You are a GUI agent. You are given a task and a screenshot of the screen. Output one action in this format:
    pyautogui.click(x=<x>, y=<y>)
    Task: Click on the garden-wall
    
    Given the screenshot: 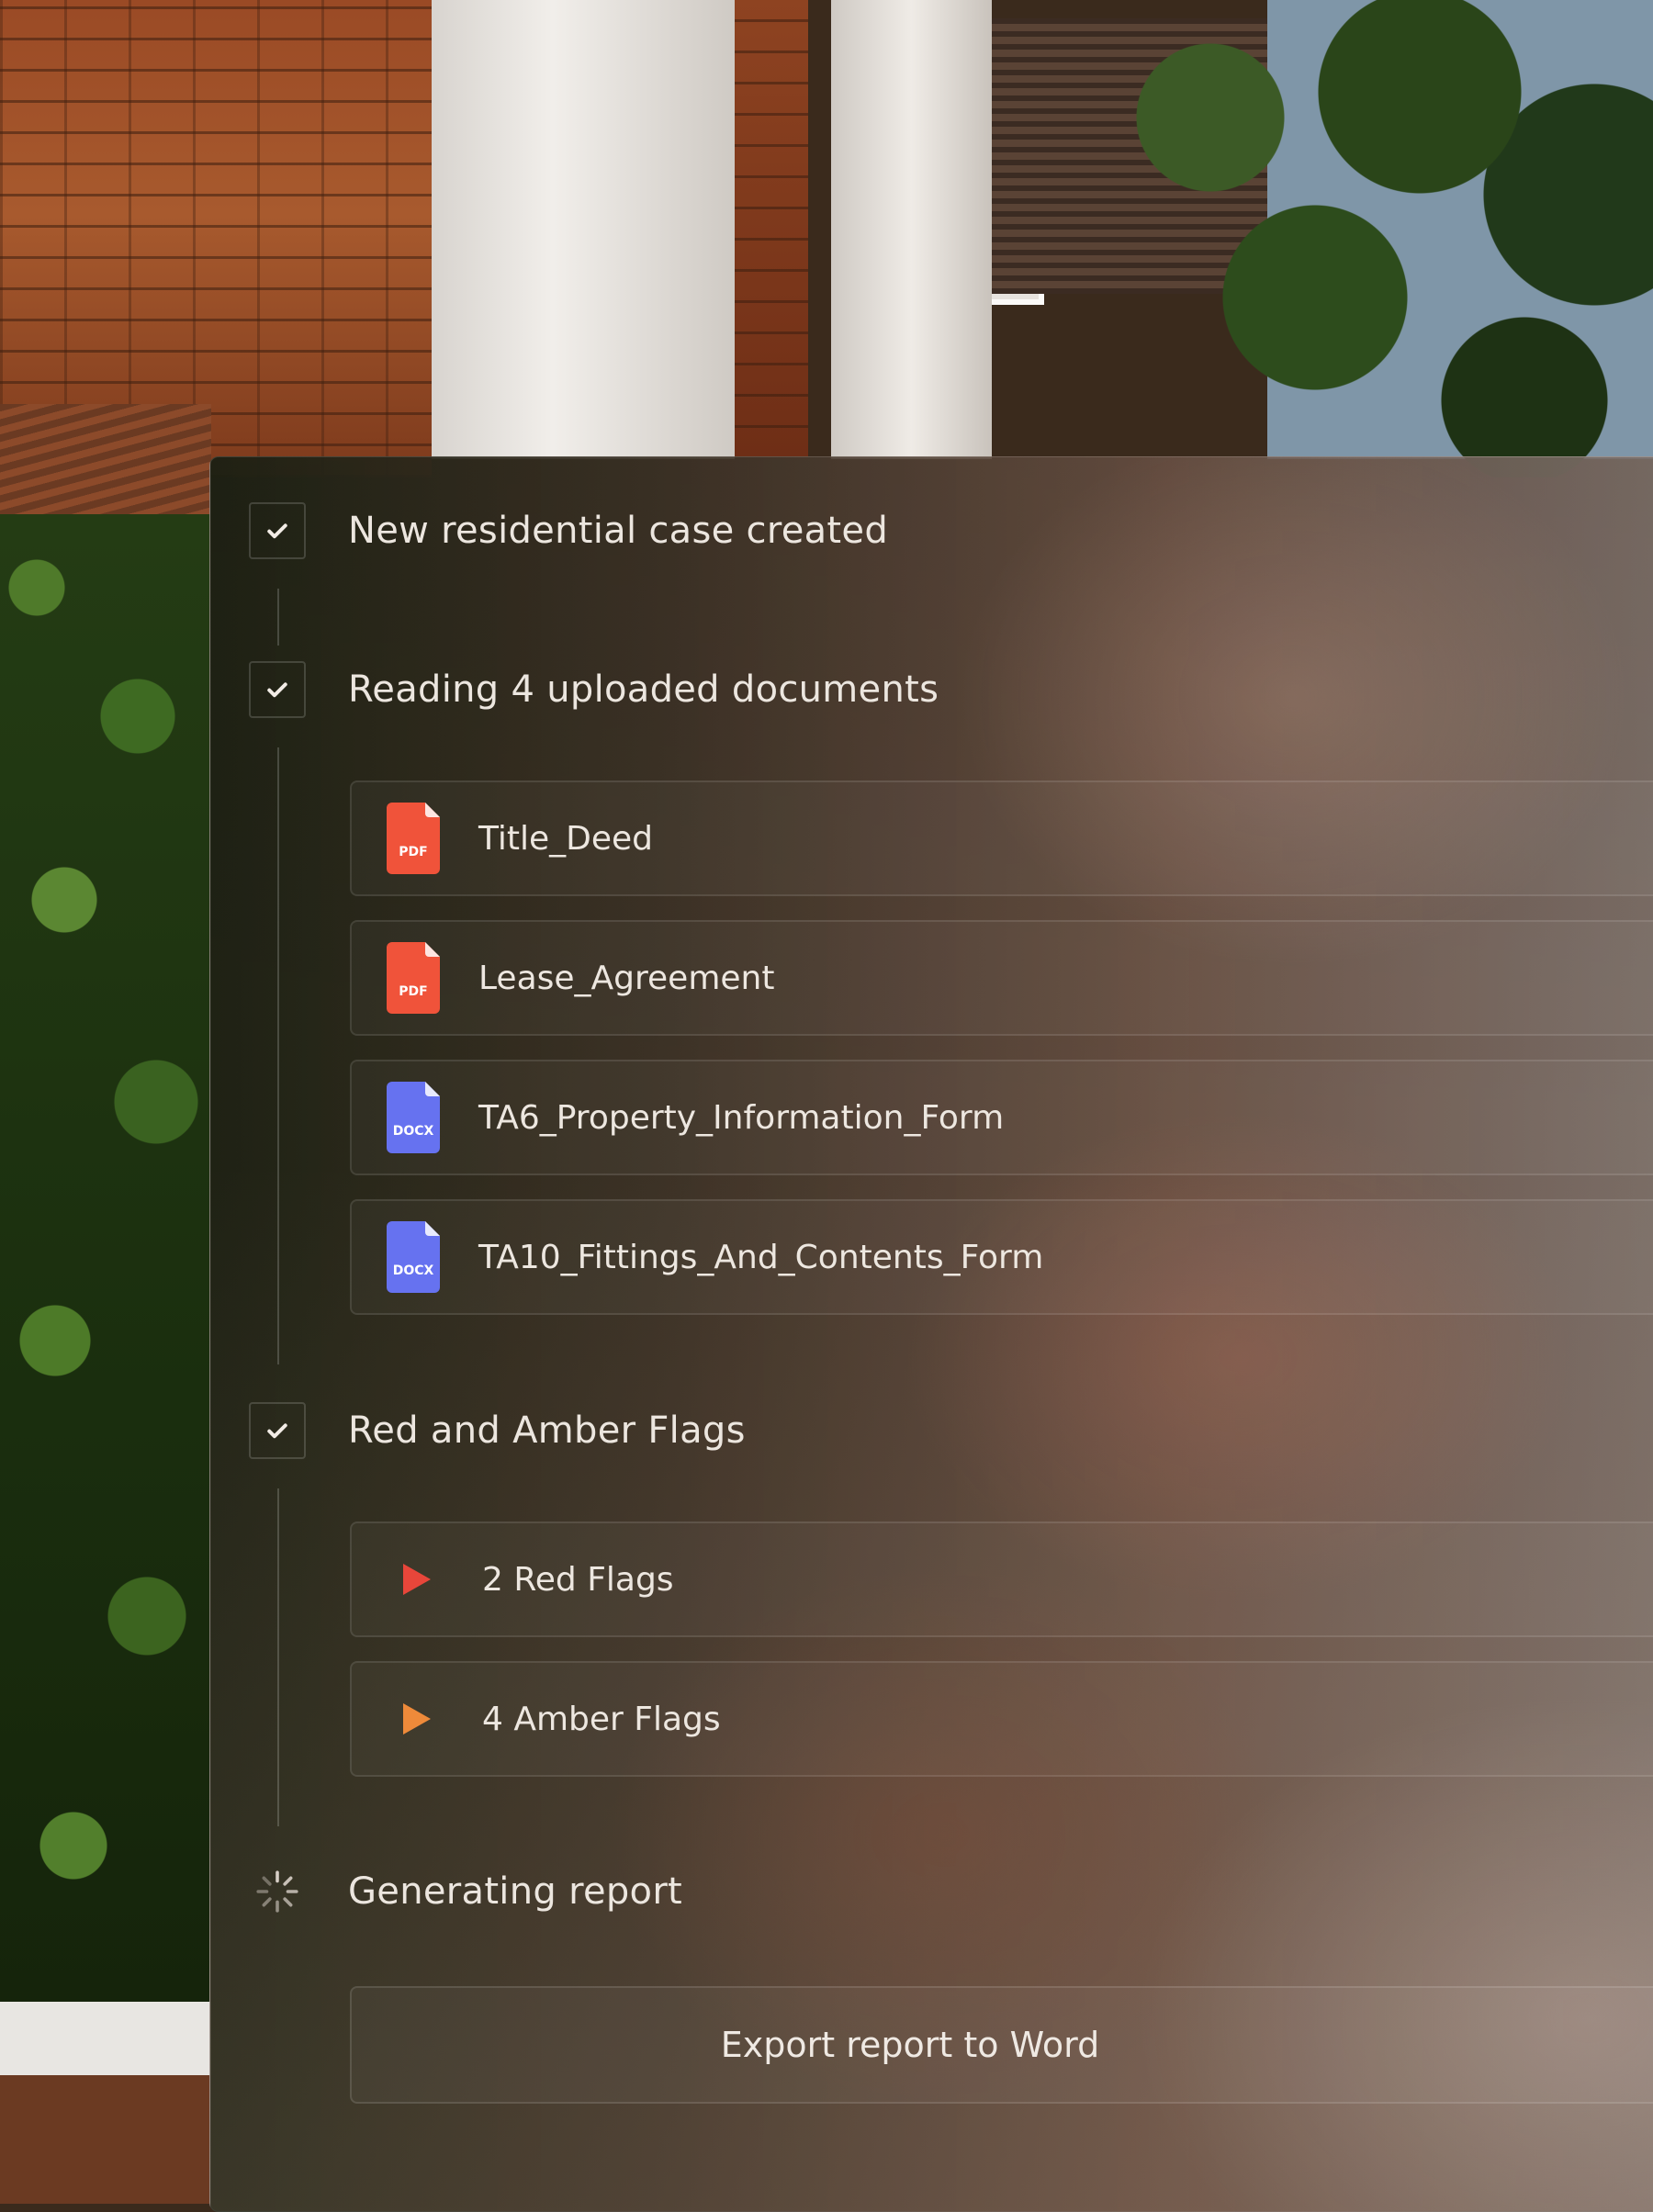 What is the action you would take?
    pyautogui.click(x=105, y=2103)
    